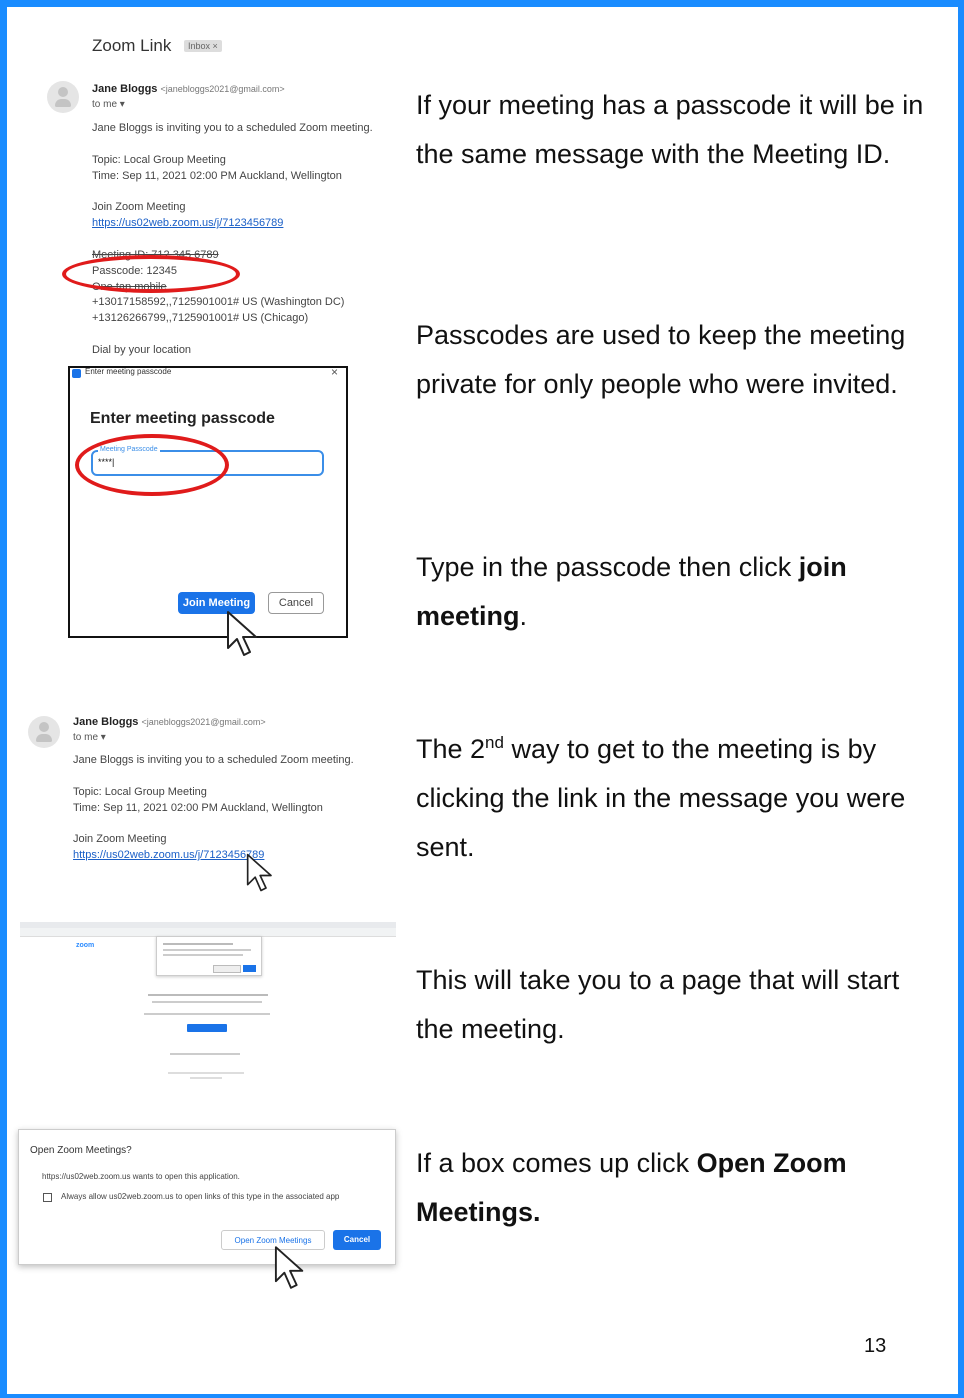 The image size is (964, 1398). What do you see at coordinates (208, 372) in the screenshot?
I see `dialog-titlebar: Enter meeting passcode ×` at bounding box center [208, 372].